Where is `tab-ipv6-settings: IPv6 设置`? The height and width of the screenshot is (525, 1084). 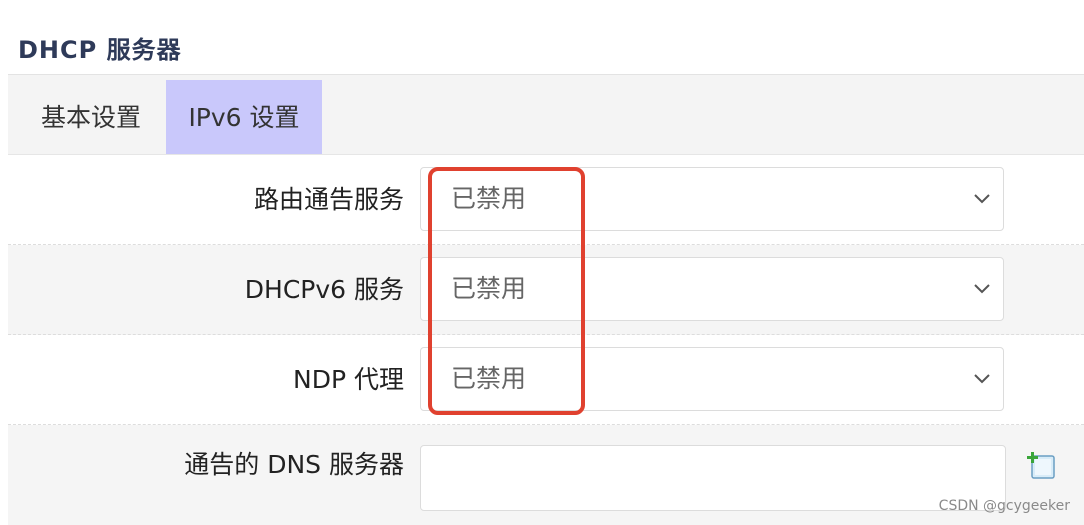 tab-ipv6-settings: IPv6 设置 is located at coordinates (244, 117).